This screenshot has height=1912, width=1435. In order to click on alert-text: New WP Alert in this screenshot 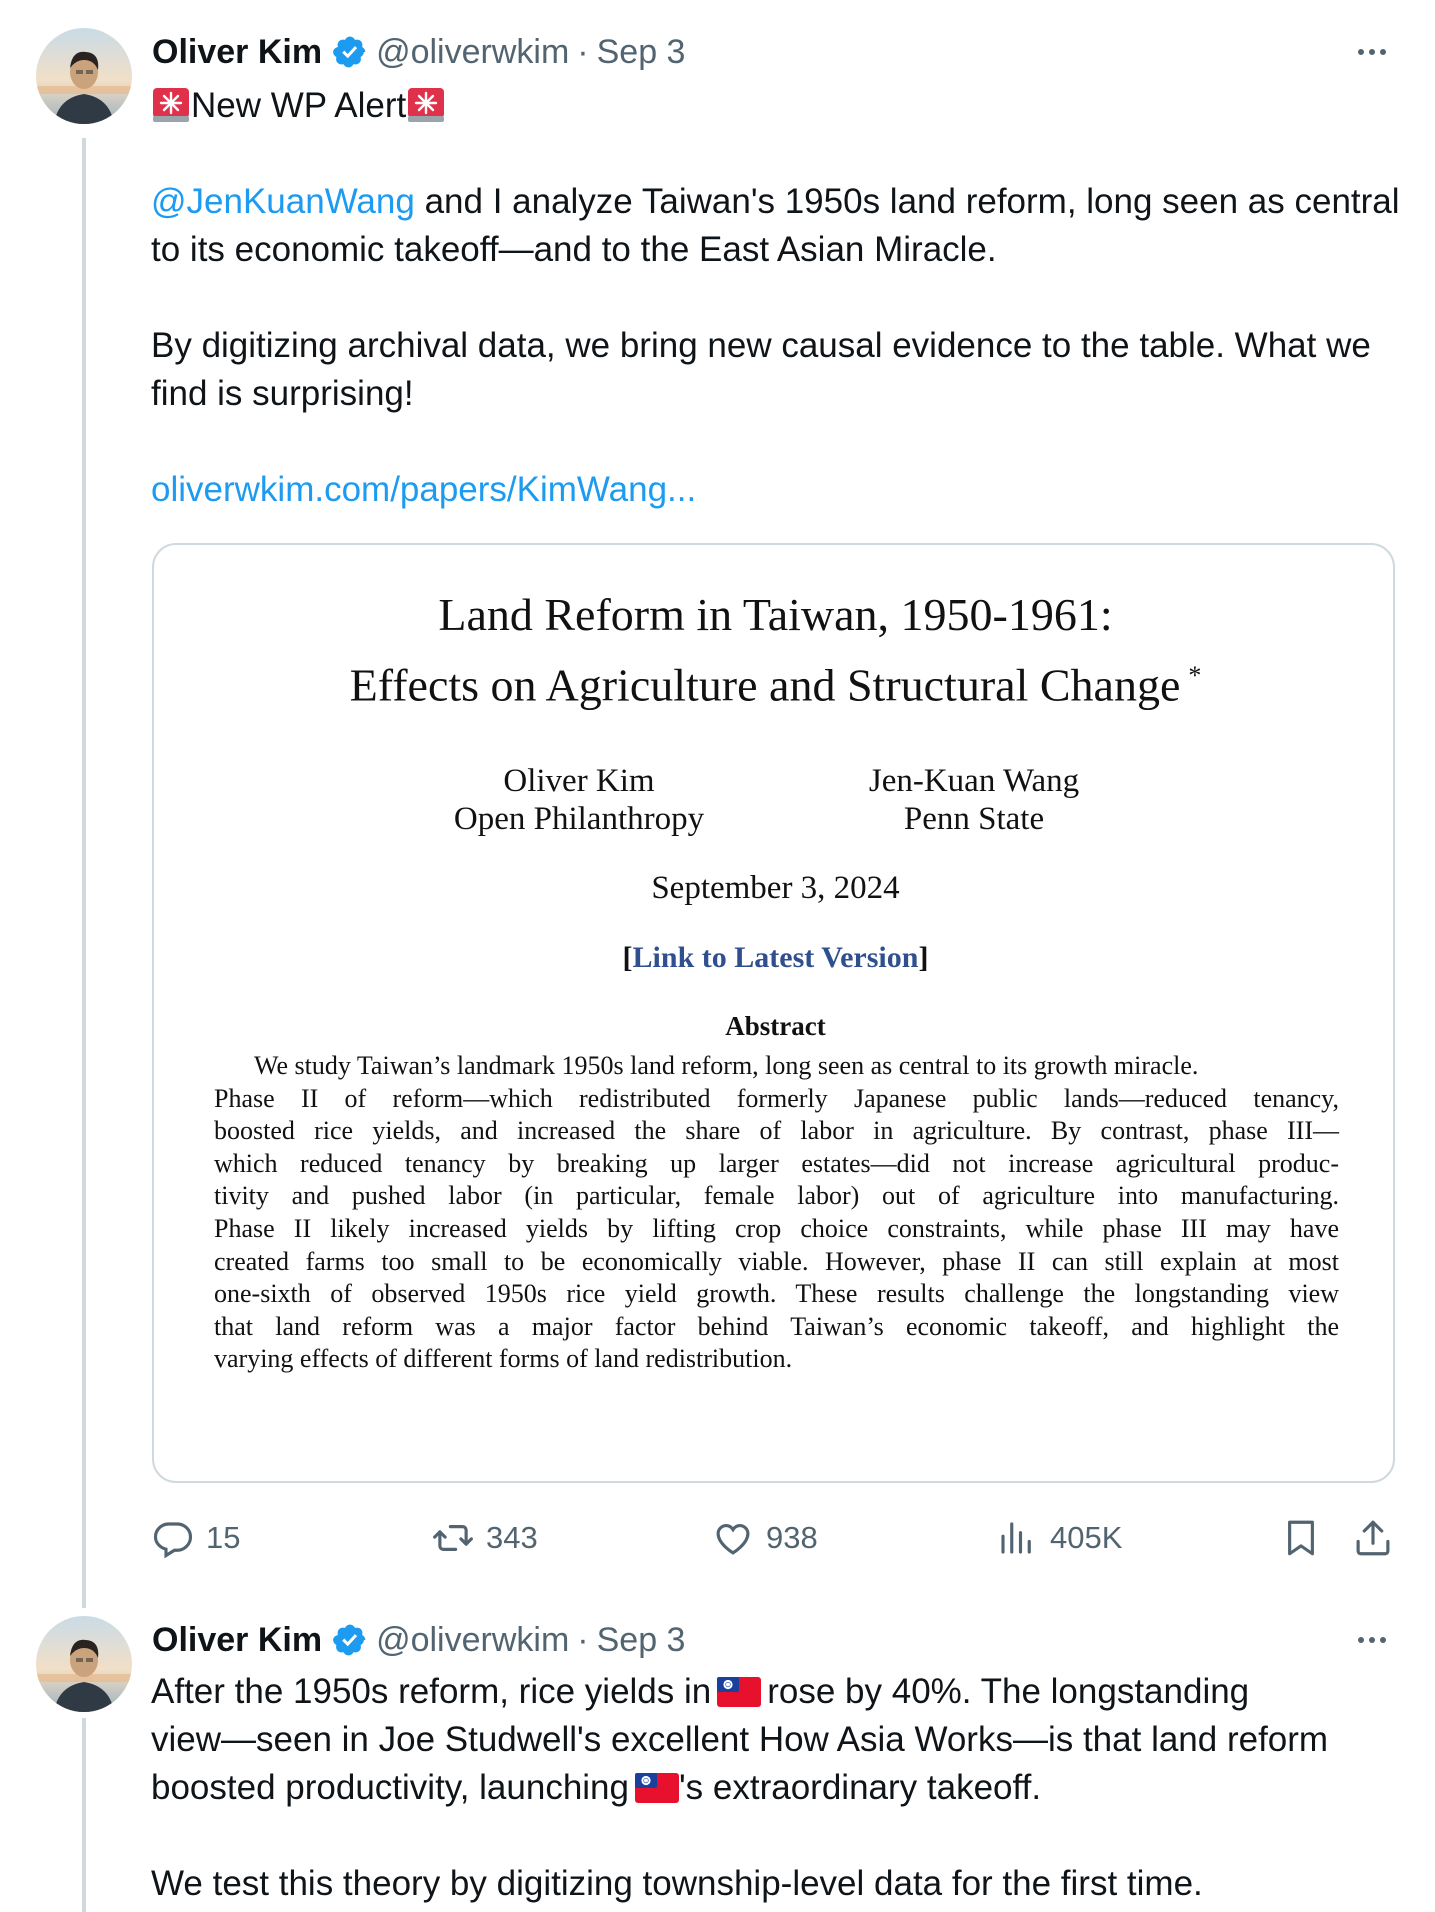, I will do `click(299, 105)`.